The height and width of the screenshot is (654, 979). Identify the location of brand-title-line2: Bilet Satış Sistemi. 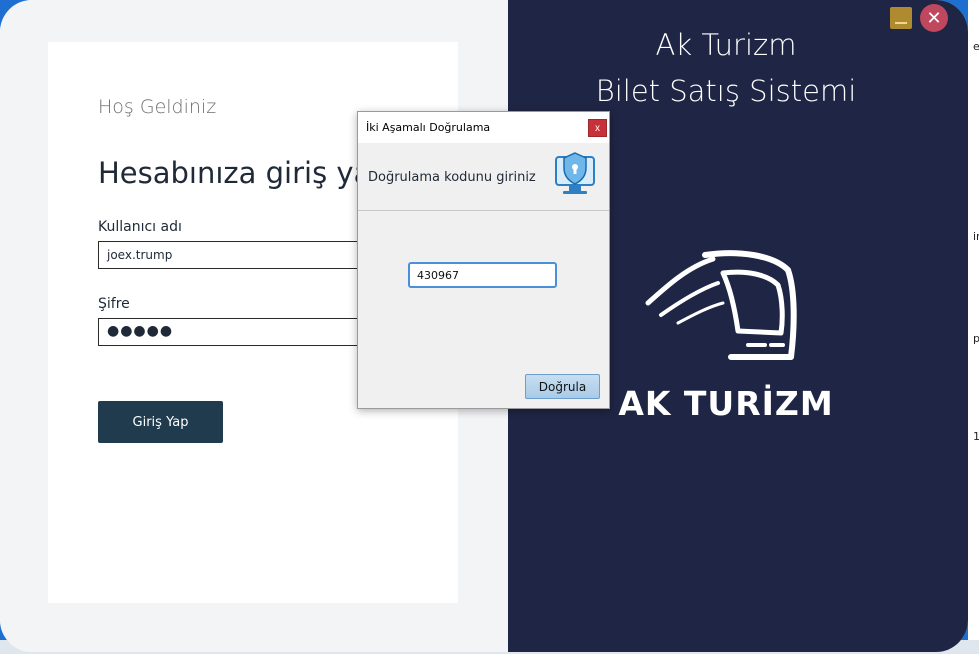
(726, 91).